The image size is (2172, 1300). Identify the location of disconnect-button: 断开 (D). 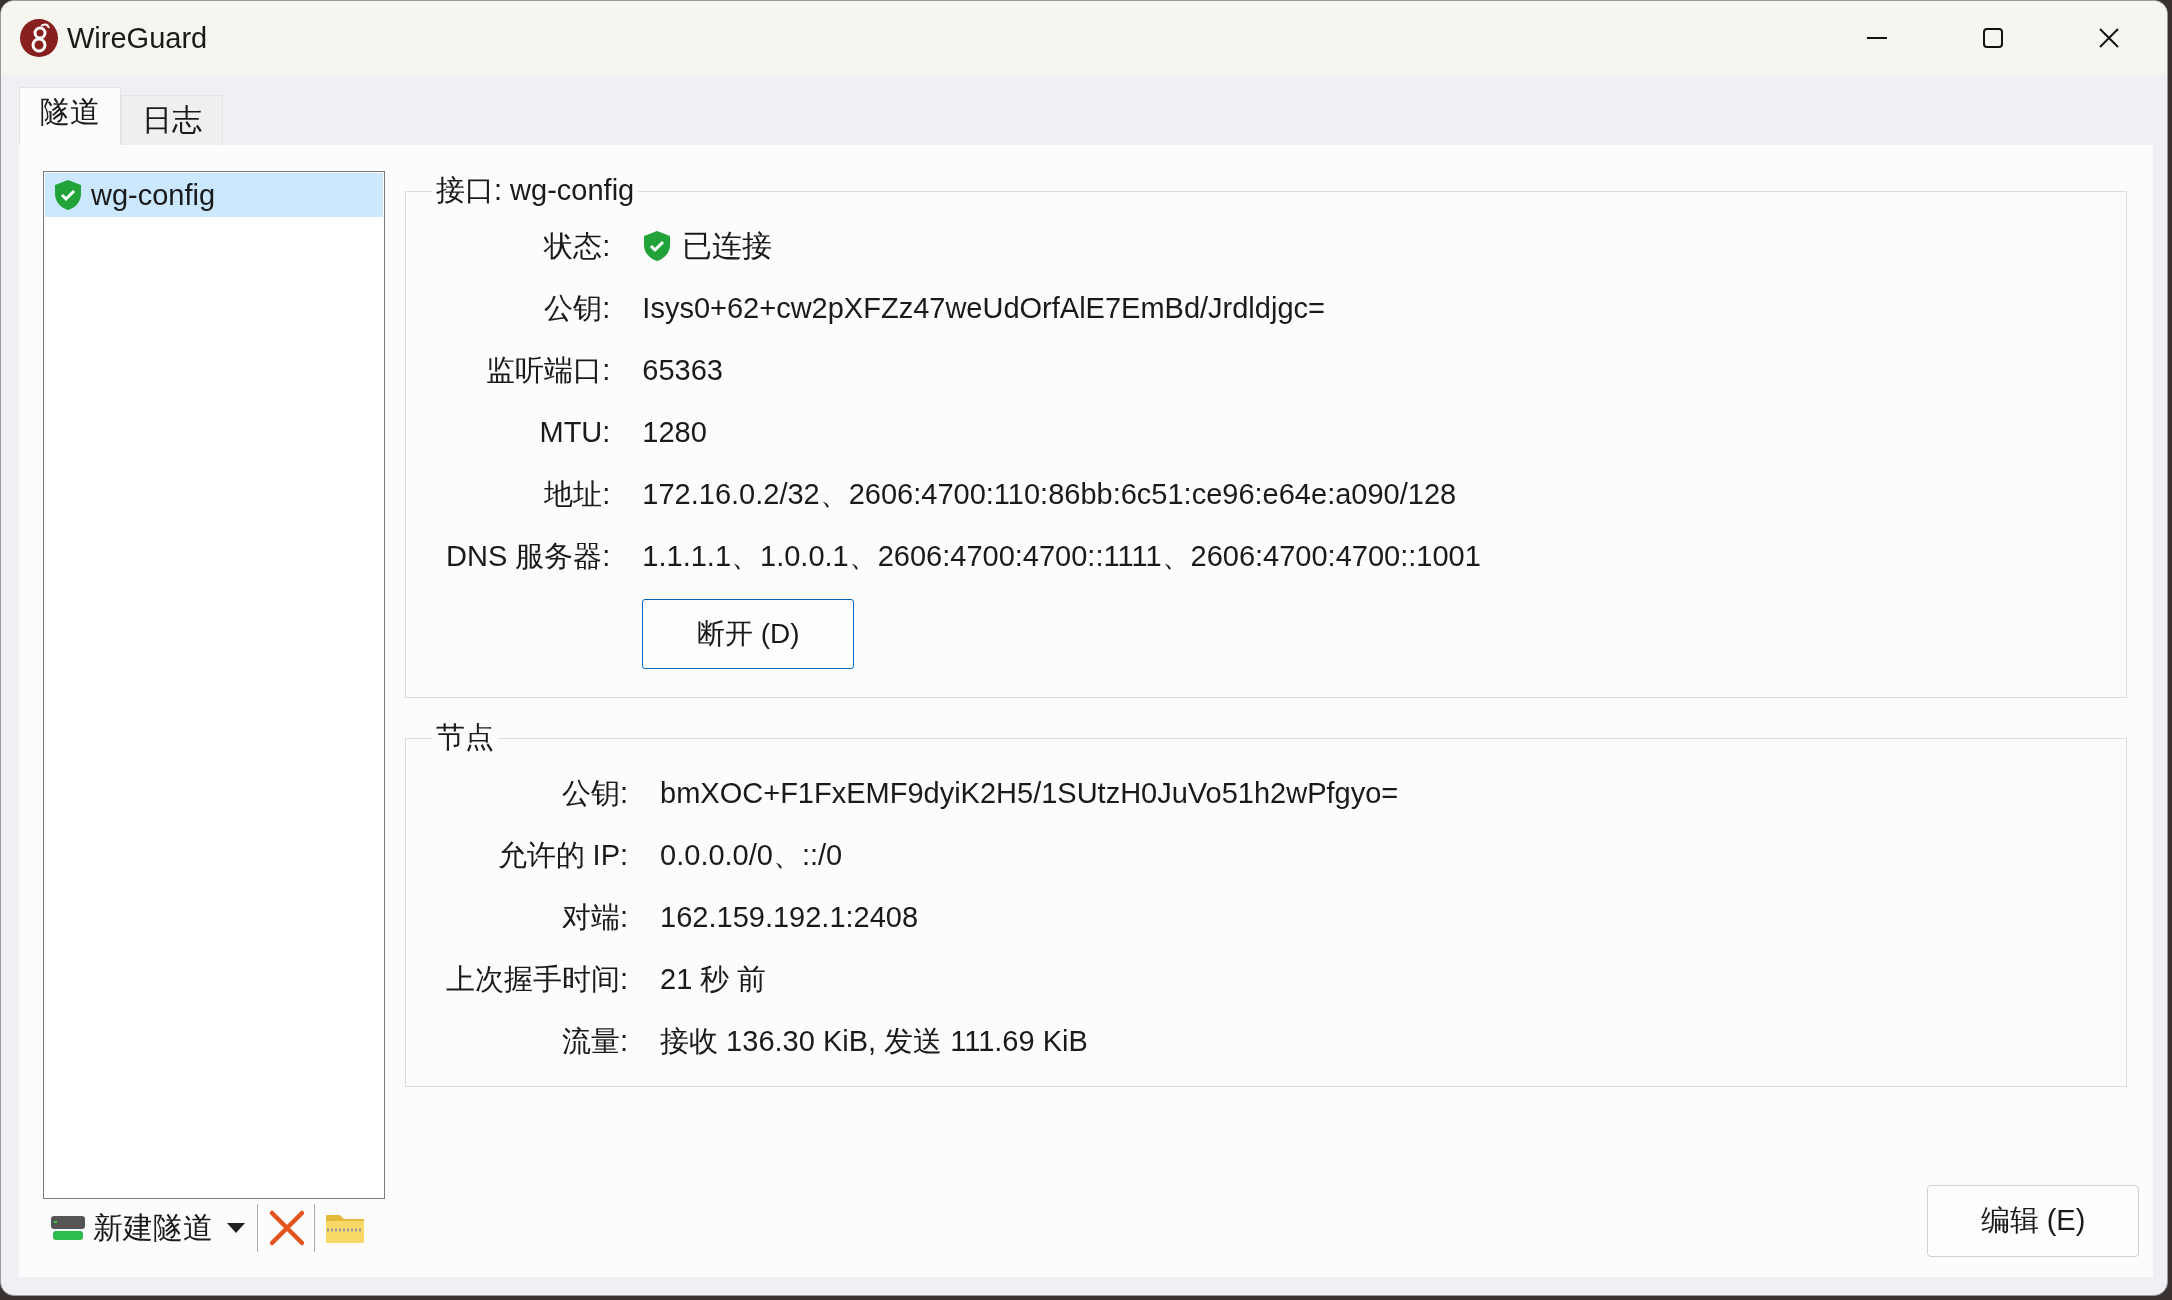
(748, 634).